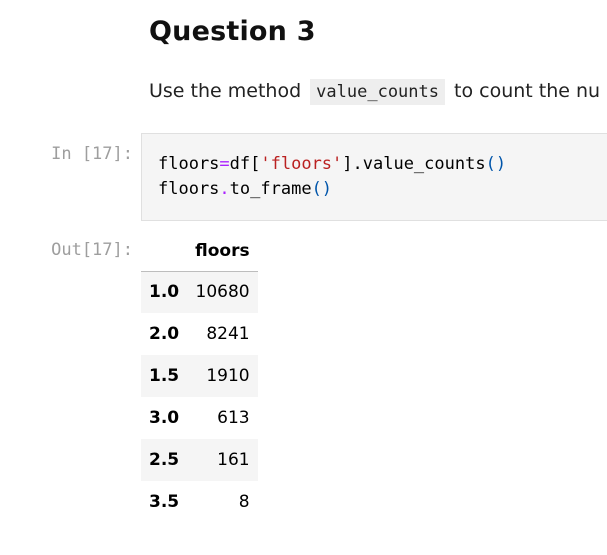  Describe the element at coordinates (222, 292) in the screenshot. I see `table-cell-value: 10680` at that location.